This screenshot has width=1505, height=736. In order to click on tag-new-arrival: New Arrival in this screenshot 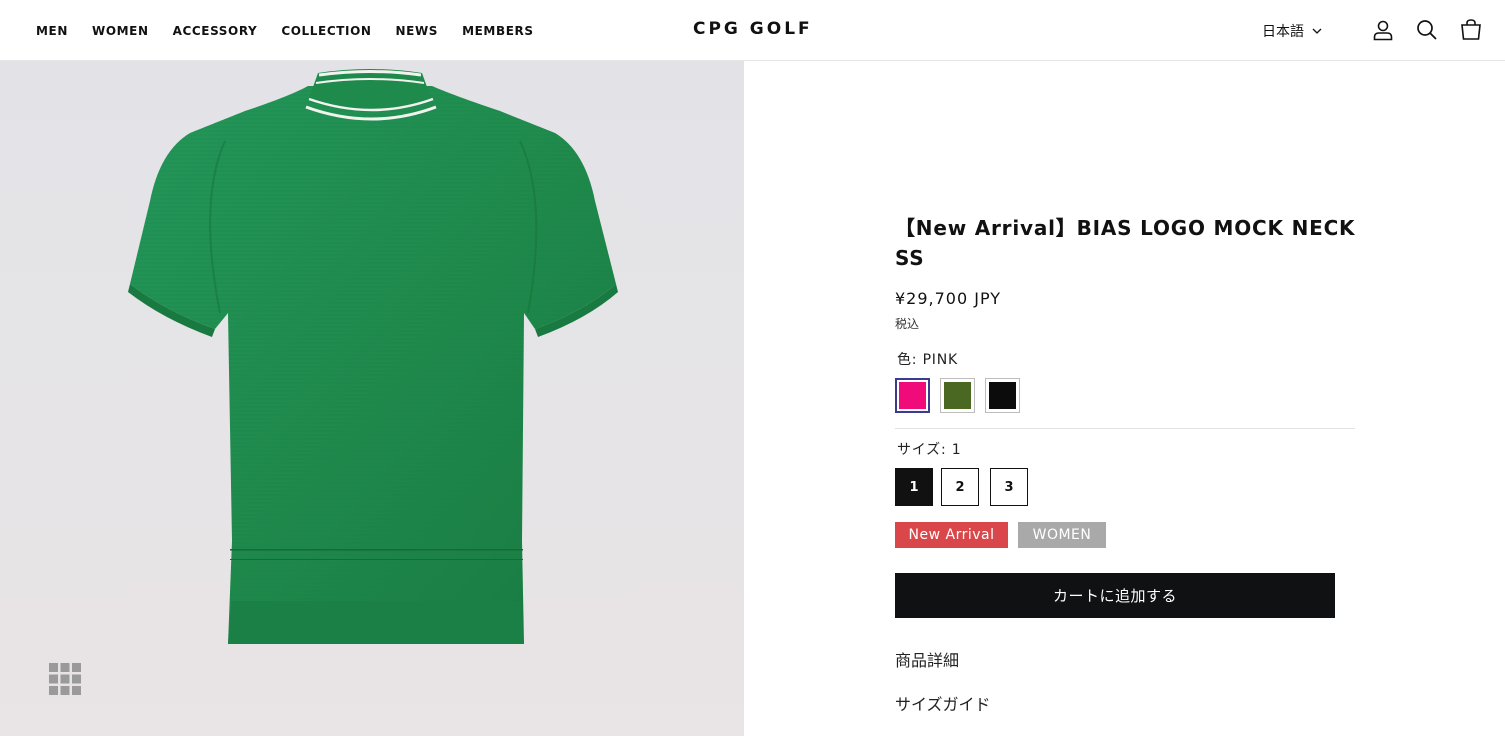, I will do `click(951, 535)`.